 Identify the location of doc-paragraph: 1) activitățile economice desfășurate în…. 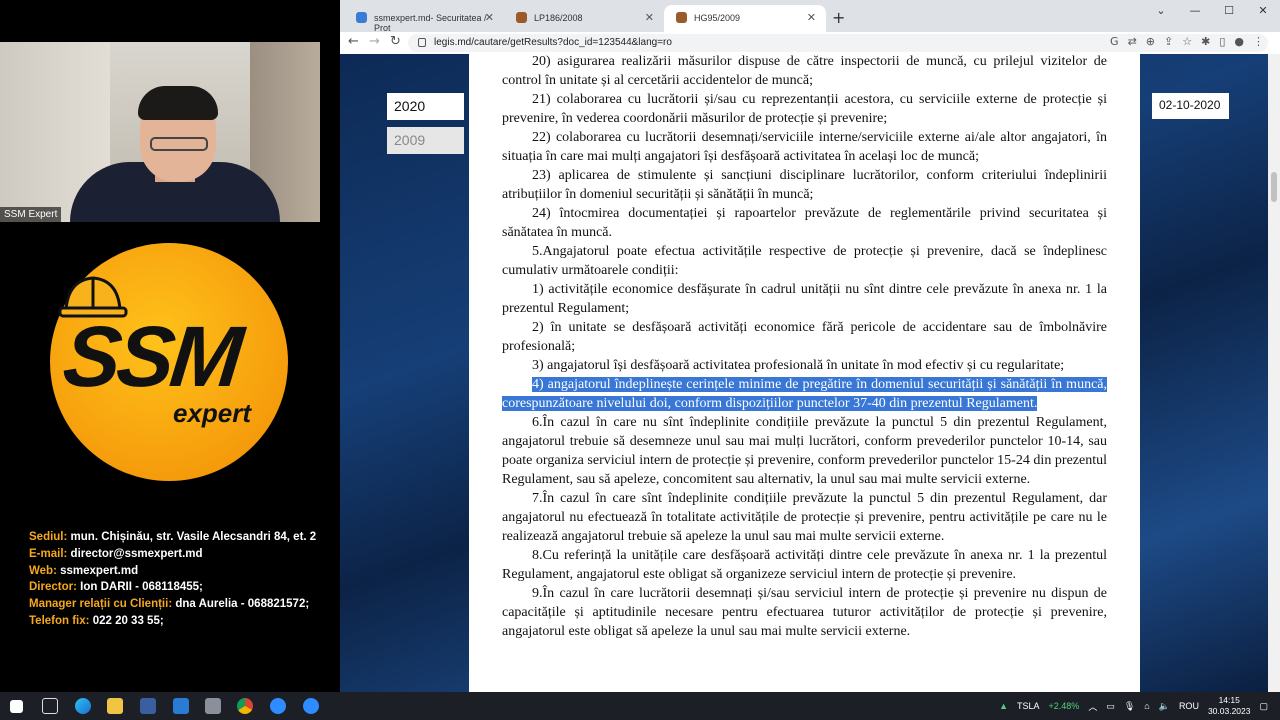
(804, 299).